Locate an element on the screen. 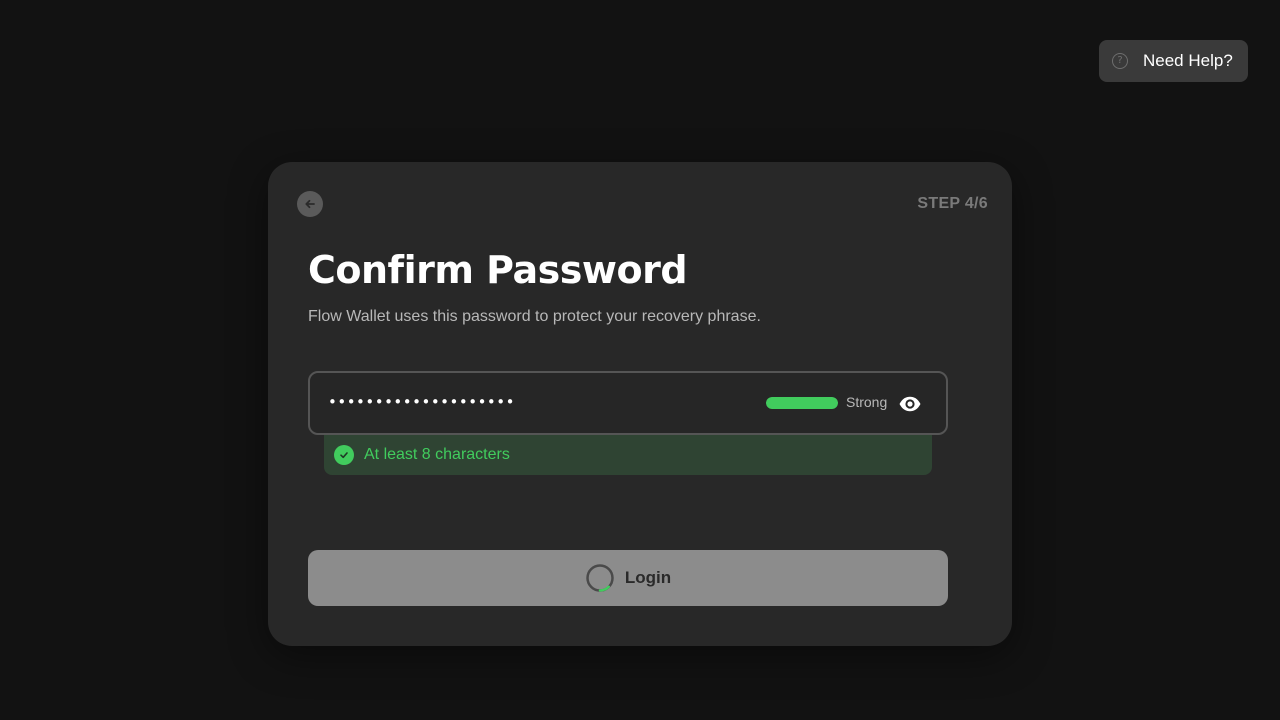 This screenshot has height=720, width=1280. arrow-left-icon is located at coordinates (310, 204).